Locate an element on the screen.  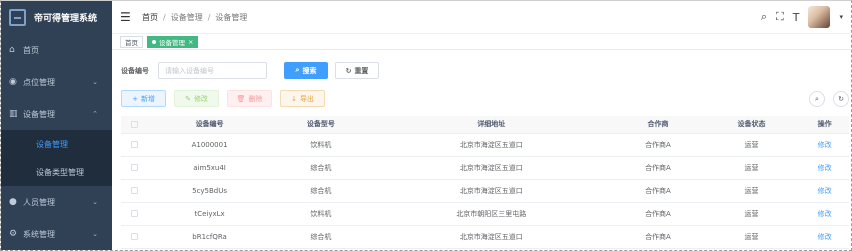
column-header-type: 设备型号 is located at coordinates (321, 125).